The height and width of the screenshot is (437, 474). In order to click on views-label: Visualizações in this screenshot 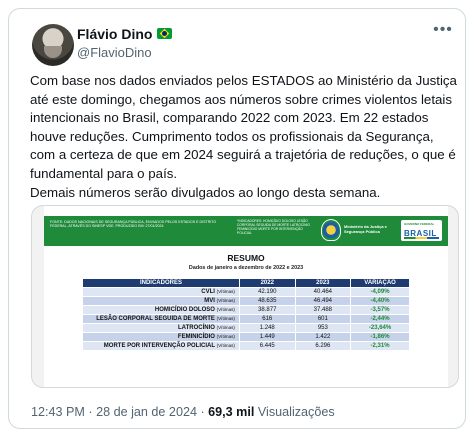, I will do `click(296, 412)`.